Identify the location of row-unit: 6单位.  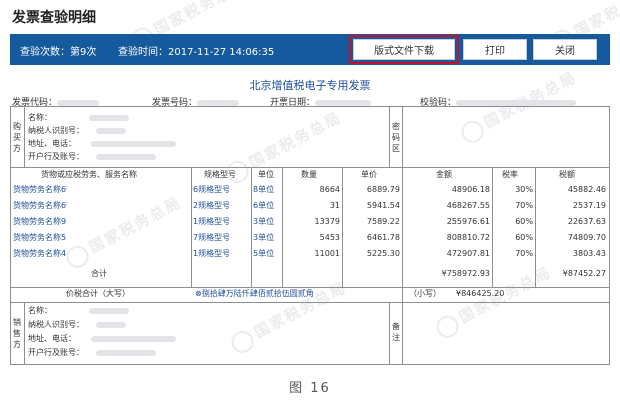
(264, 205).